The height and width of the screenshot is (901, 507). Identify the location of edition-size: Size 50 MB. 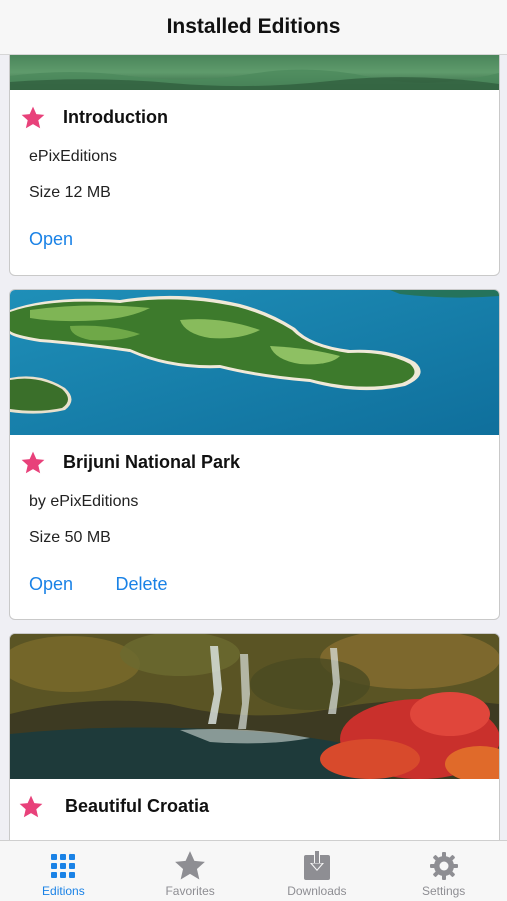
(70, 537).